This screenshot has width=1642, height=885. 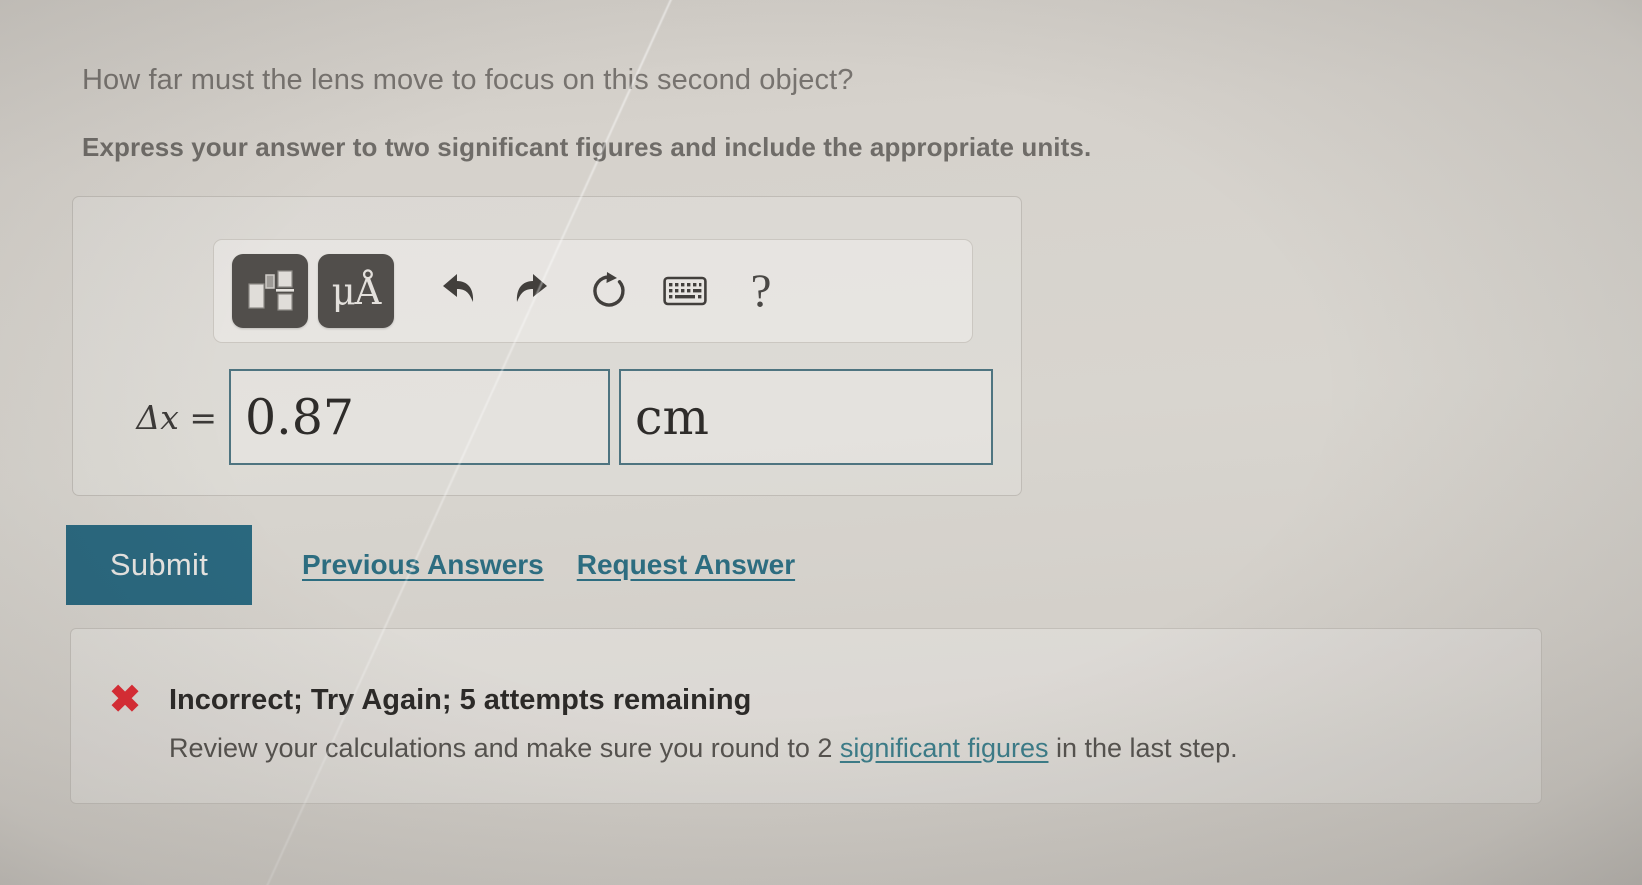 I want to click on units-button: μÅ, so click(x=356, y=291).